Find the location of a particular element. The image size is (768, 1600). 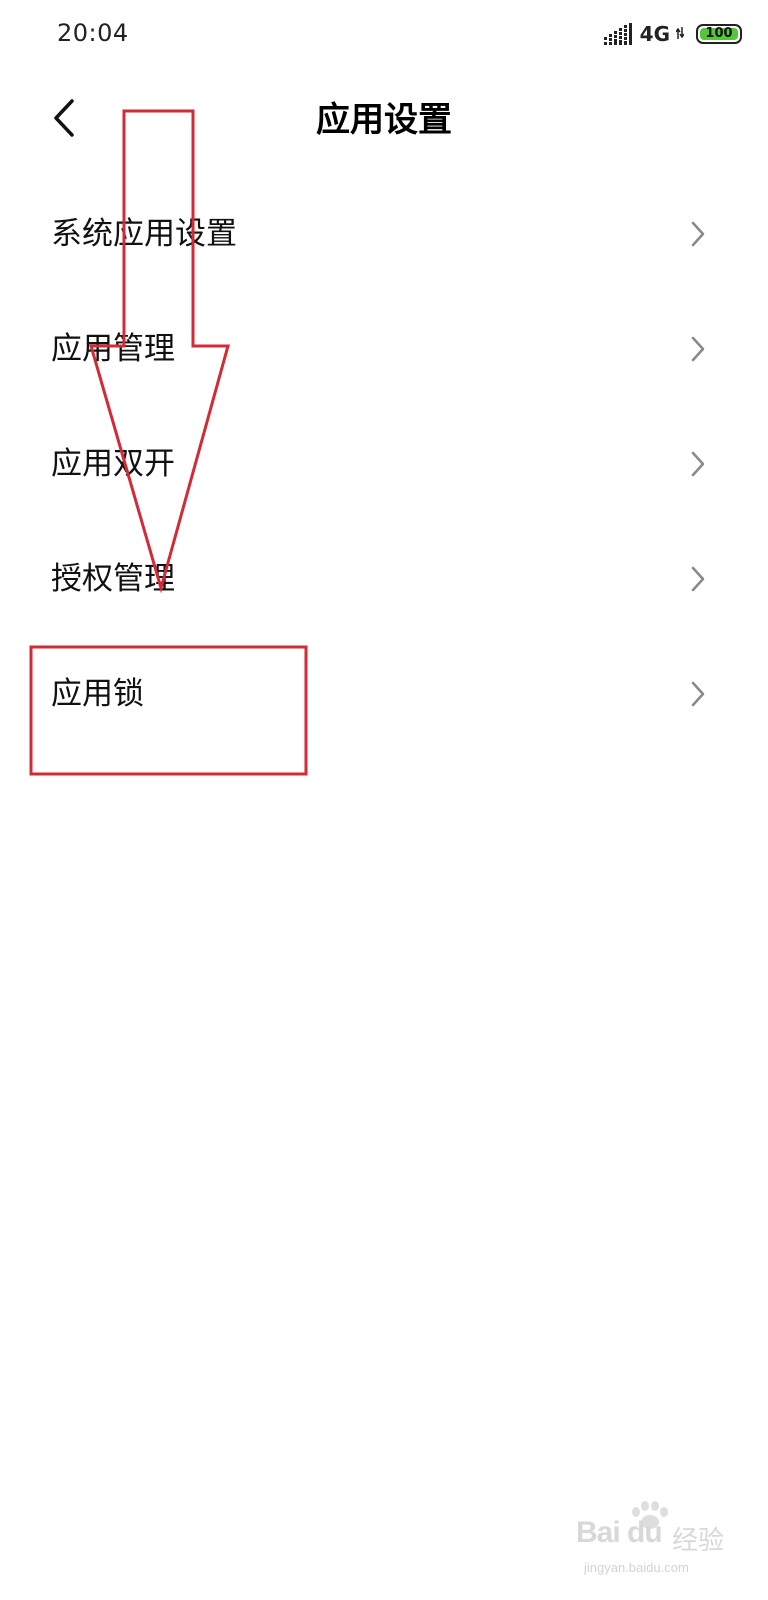

list-item-app-lock: 应用锁 is located at coordinates (384, 693).